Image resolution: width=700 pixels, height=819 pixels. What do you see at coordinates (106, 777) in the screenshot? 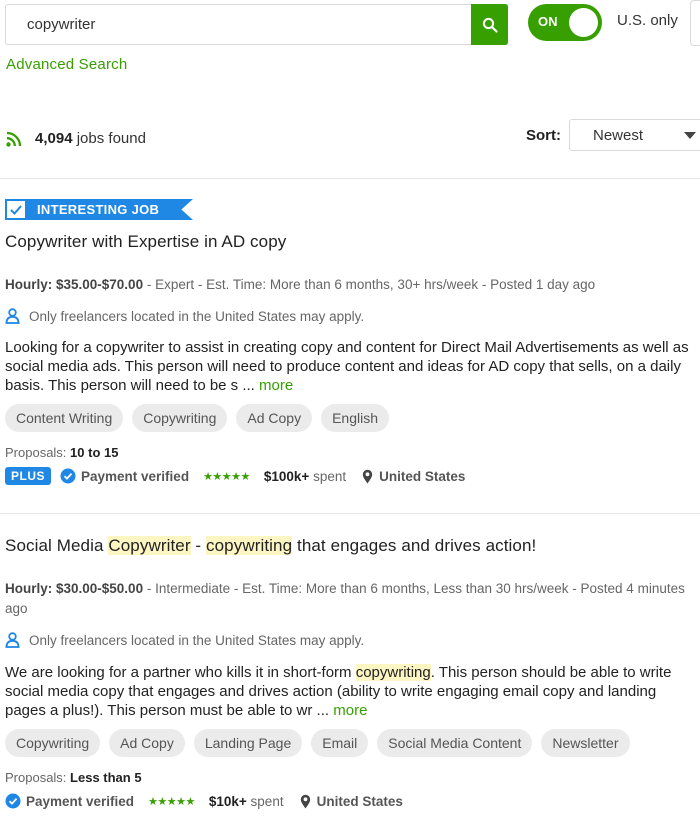
I see `proposals-value: Less than 5` at bounding box center [106, 777].